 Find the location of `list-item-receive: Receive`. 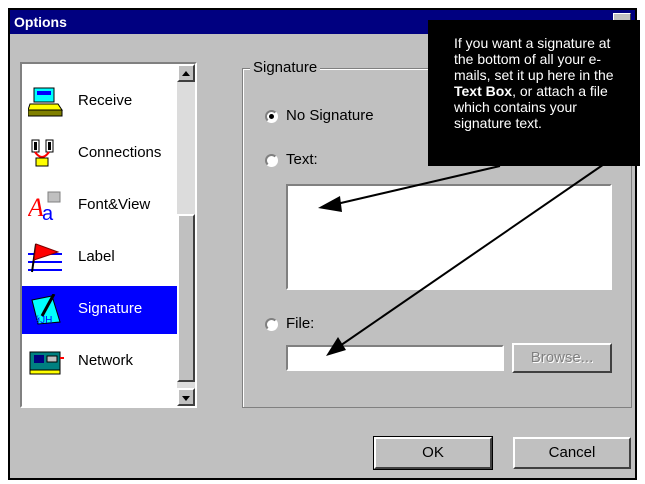

list-item-receive: Receive is located at coordinates (105, 102).